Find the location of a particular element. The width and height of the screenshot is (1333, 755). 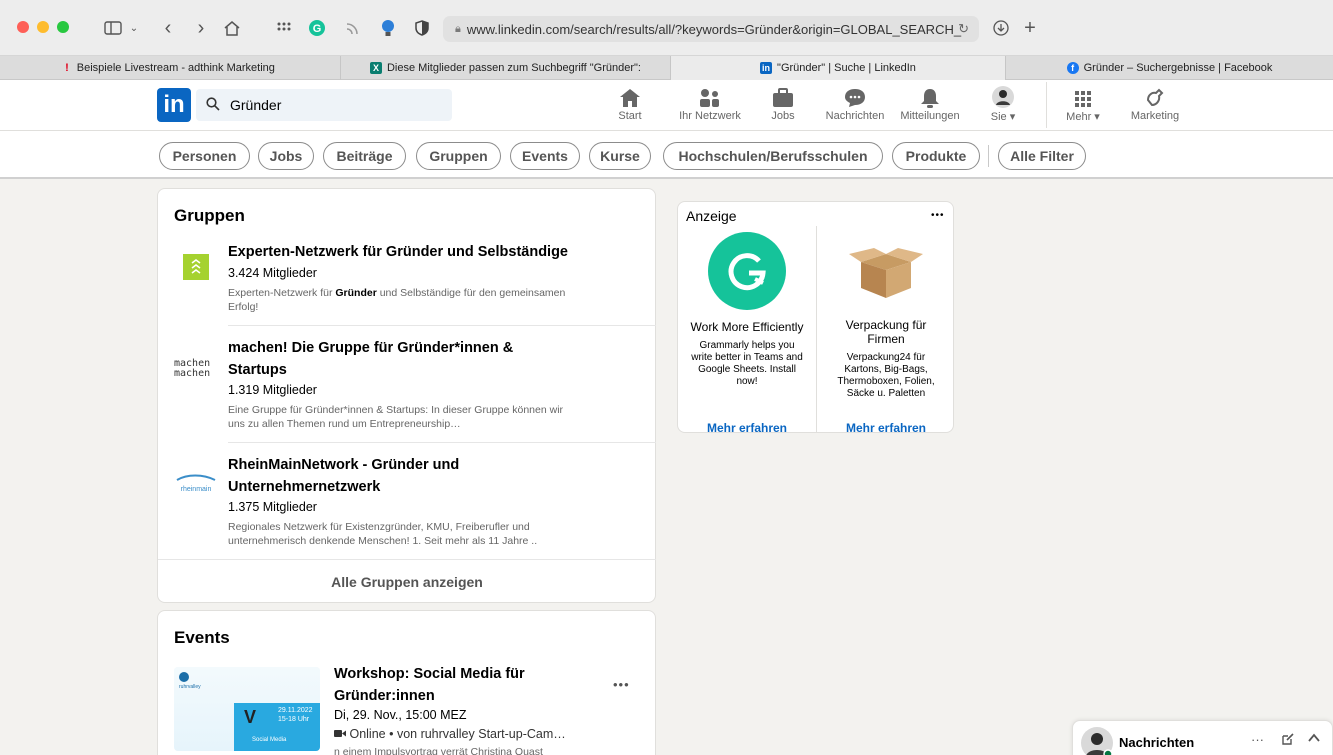

nav-me: Sie ▾ is located at coordinates (1003, 104).